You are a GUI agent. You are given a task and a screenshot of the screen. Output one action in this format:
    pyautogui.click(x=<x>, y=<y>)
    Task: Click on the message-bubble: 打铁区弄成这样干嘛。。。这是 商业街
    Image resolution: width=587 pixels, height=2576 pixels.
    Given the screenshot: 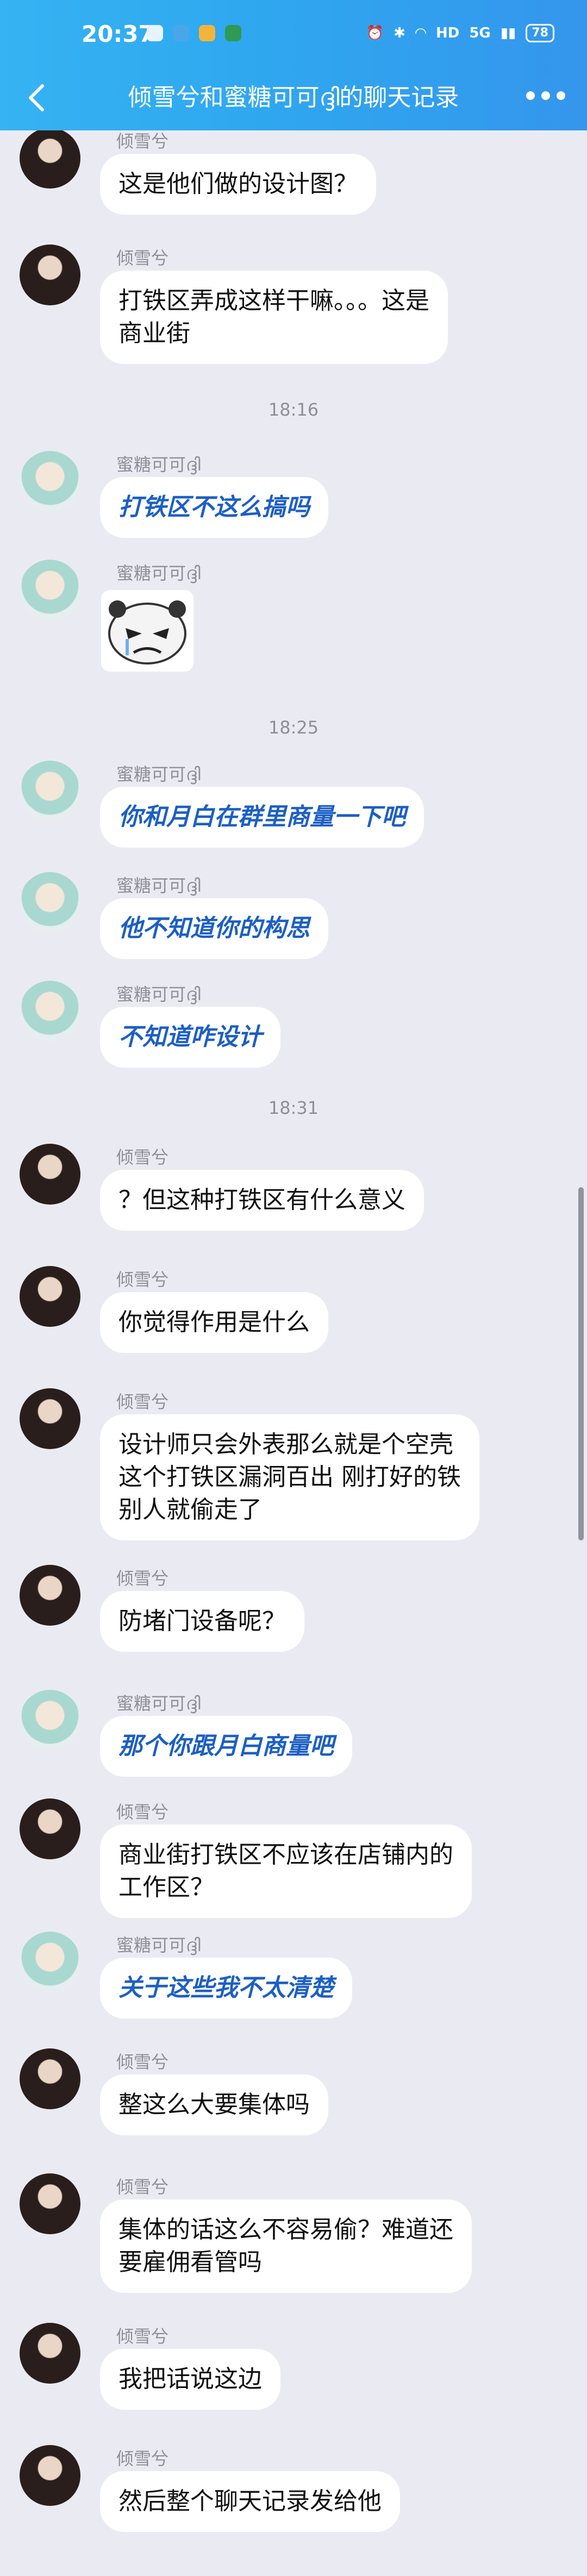 What is the action you would take?
    pyautogui.click(x=274, y=317)
    